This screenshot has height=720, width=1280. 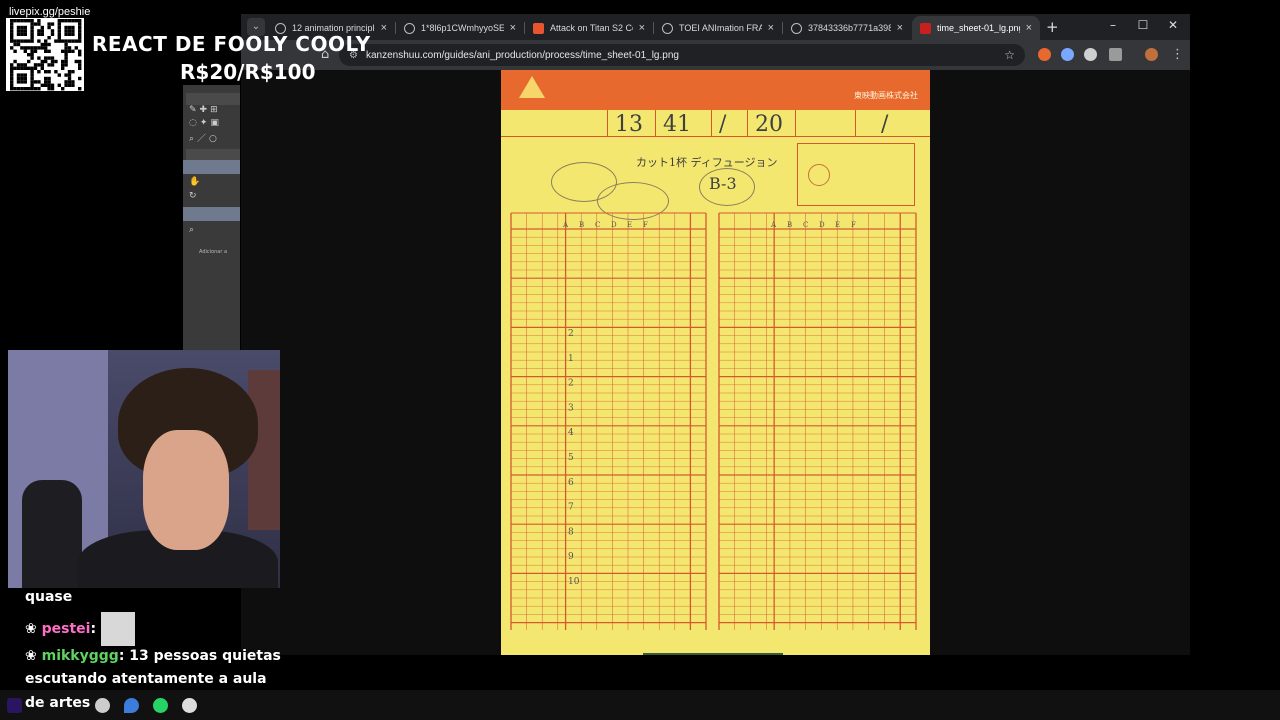 What do you see at coordinates (640, 705) in the screenshot?
I see `taskbar: de artes` at bounding box center [640, 705].